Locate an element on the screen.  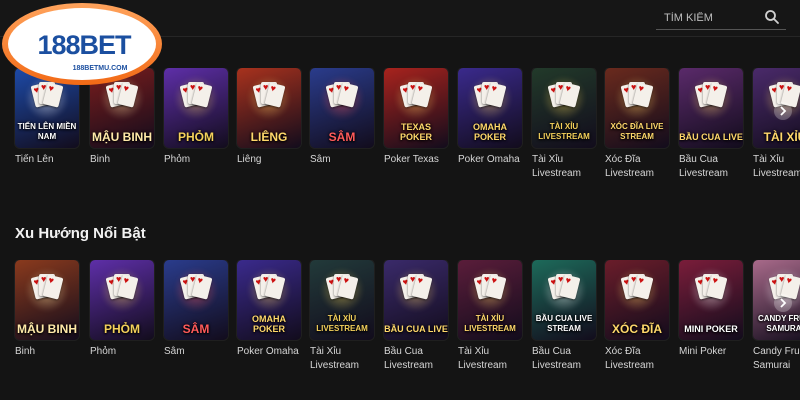
game-label: Poker Texas is located at coordinates (416, 160).